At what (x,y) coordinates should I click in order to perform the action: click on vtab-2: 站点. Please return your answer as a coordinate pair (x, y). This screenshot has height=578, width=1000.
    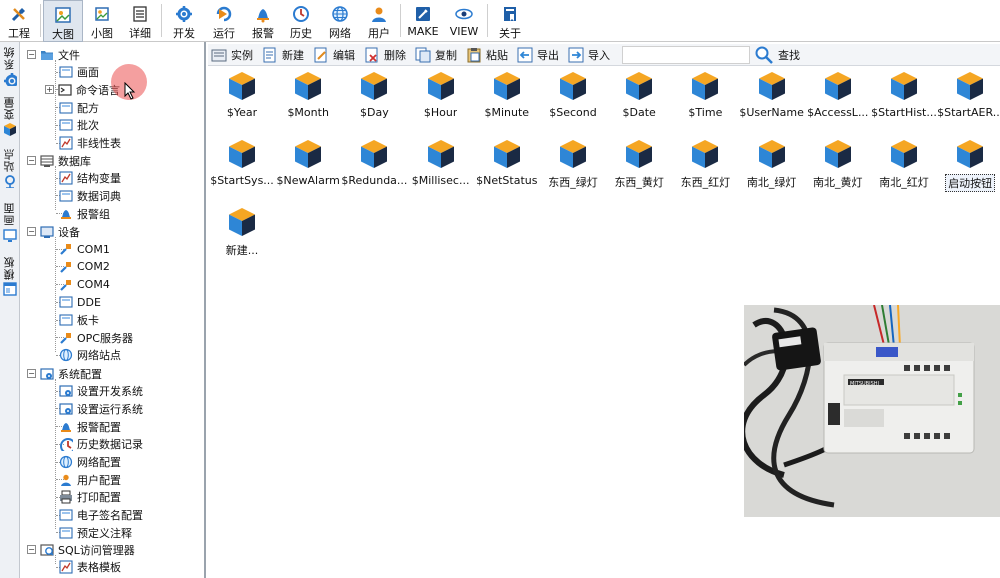
    Looking at the image, I should click on (10, 169).